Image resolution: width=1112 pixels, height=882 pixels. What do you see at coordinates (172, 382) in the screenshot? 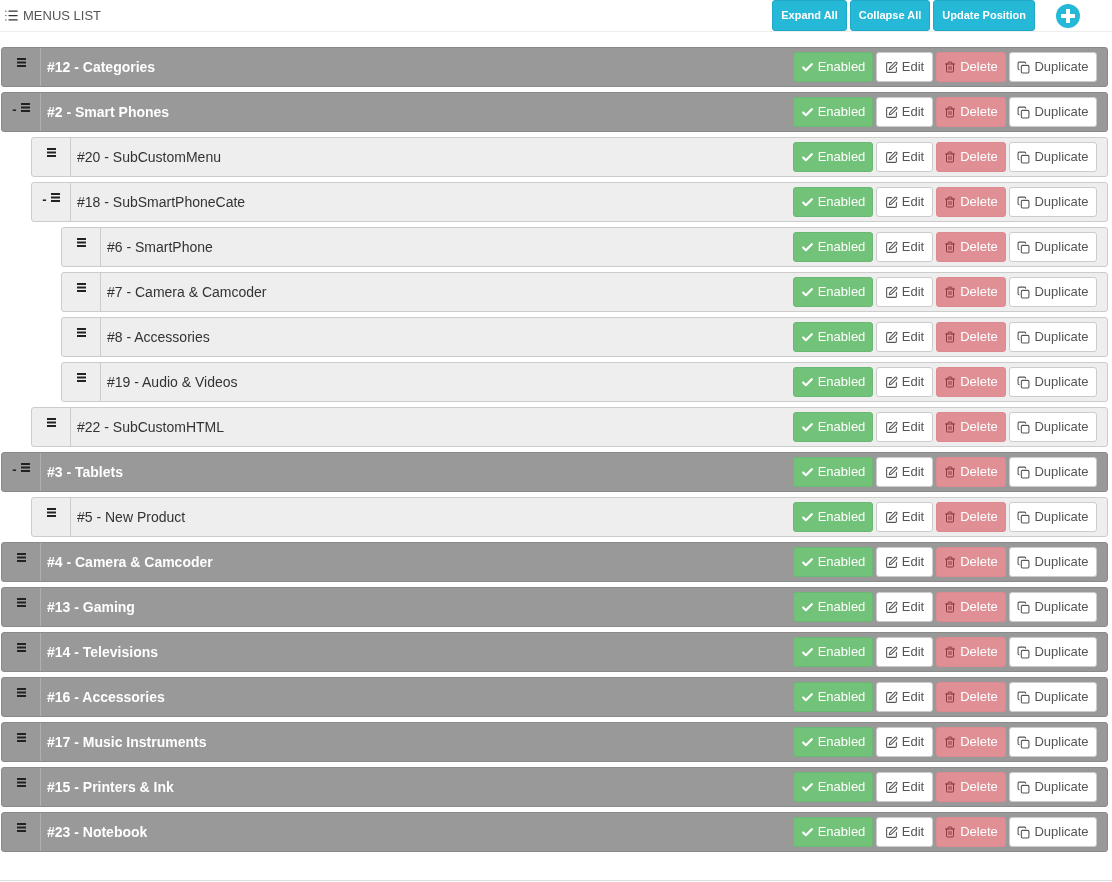
I see `menu-title: #19 - Audio & Videos` at bounding box center [172, 382].